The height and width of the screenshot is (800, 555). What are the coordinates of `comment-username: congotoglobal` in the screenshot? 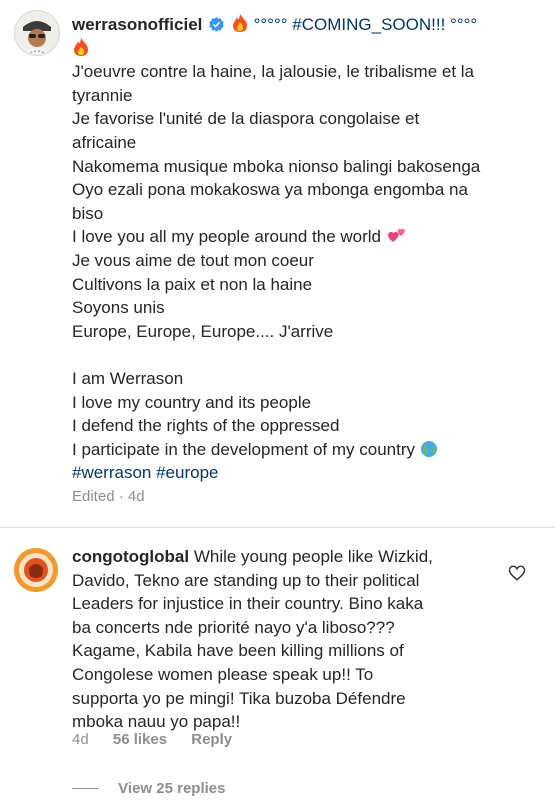 It's located at (130, 556).